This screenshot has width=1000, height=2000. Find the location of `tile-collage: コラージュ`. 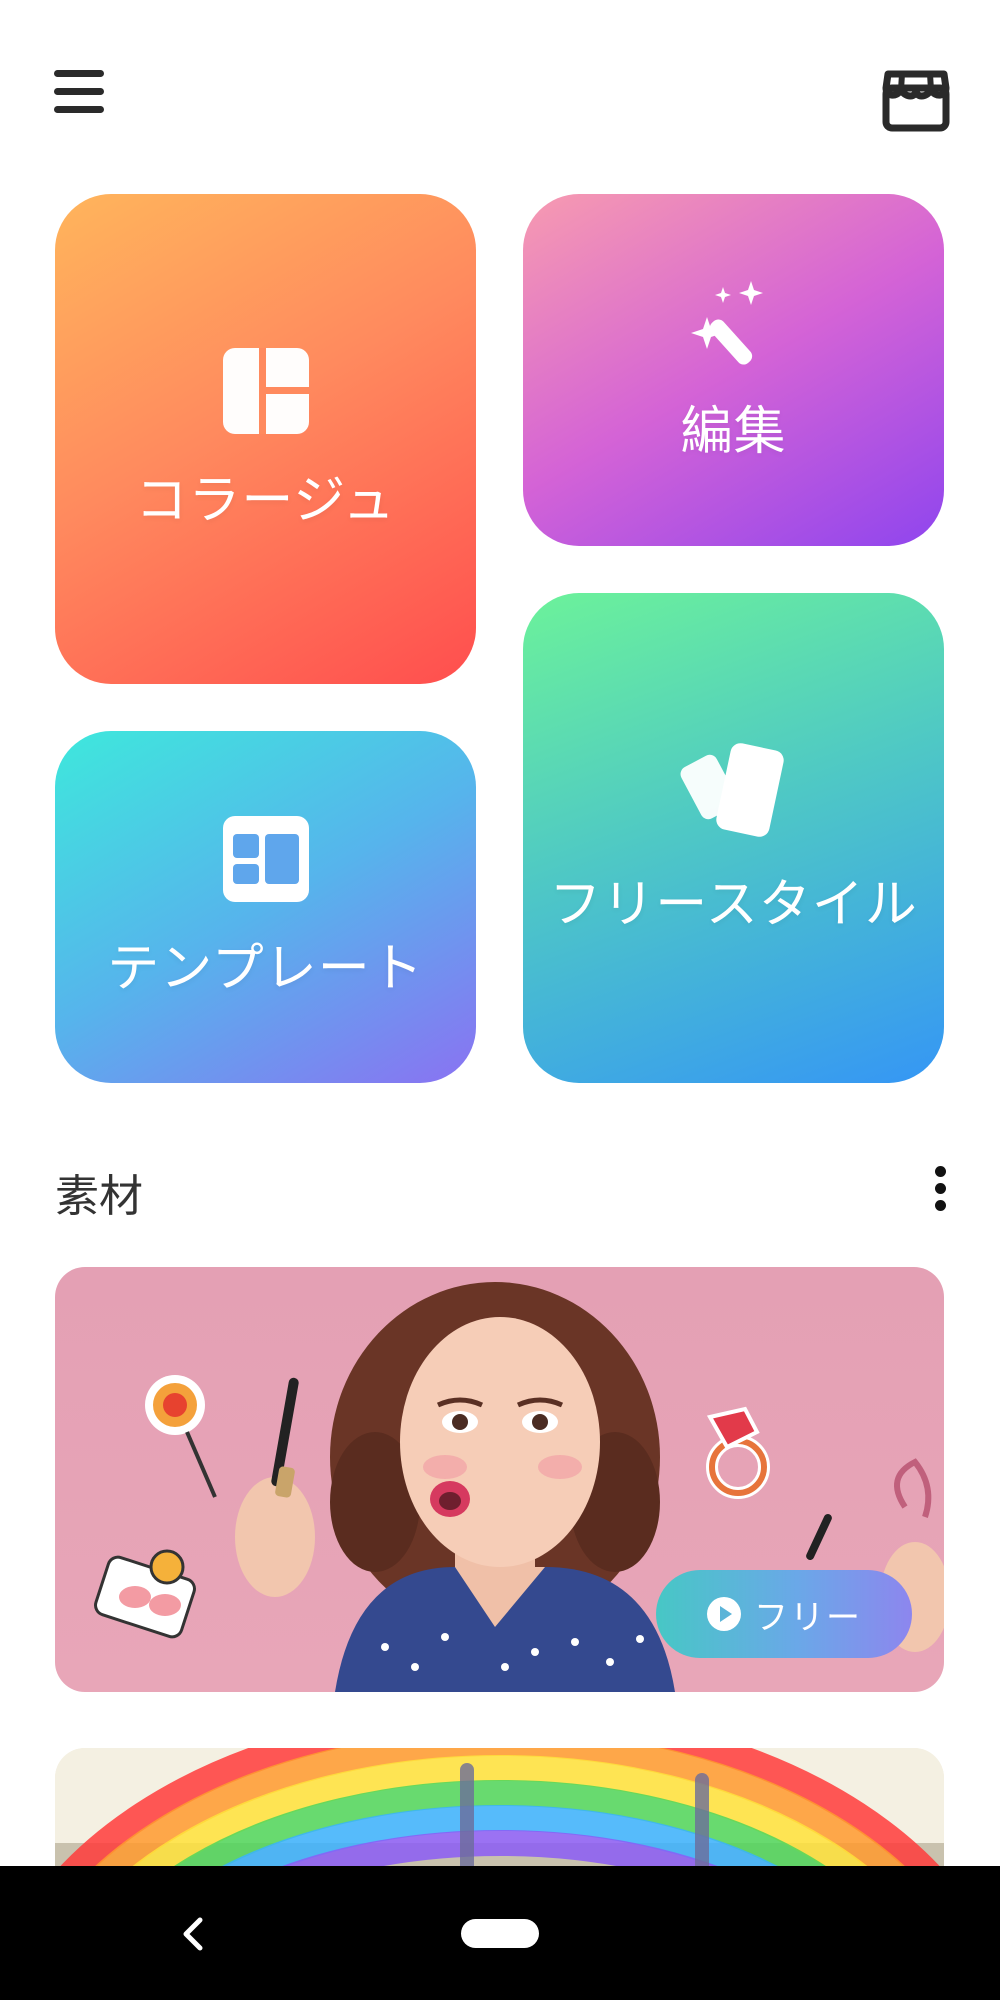

tile-collage: コラージュ is located at coordinates (265, 439).